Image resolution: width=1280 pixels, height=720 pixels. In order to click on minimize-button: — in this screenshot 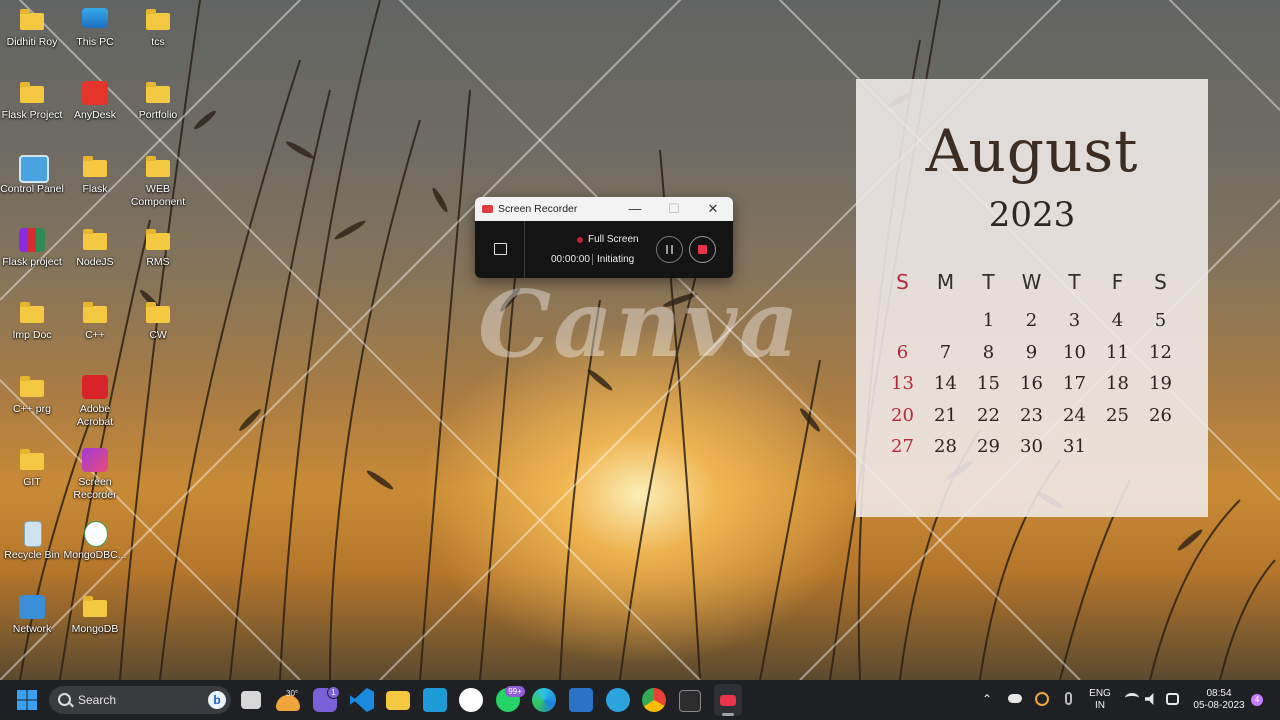, I will do `click(635, 209)`.